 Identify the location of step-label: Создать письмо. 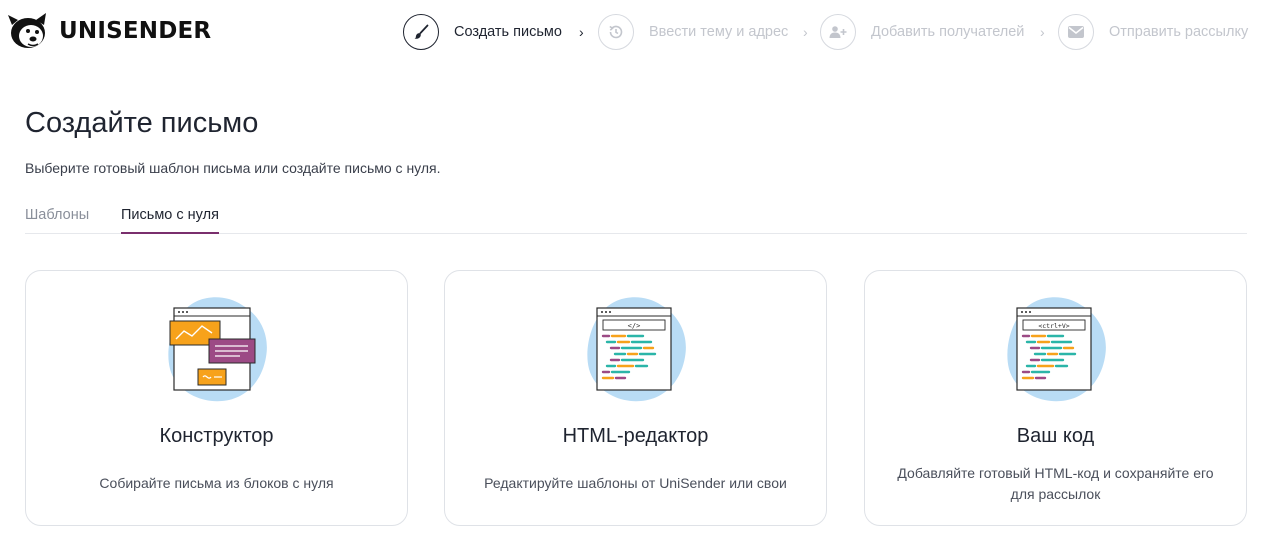
(508, 32).